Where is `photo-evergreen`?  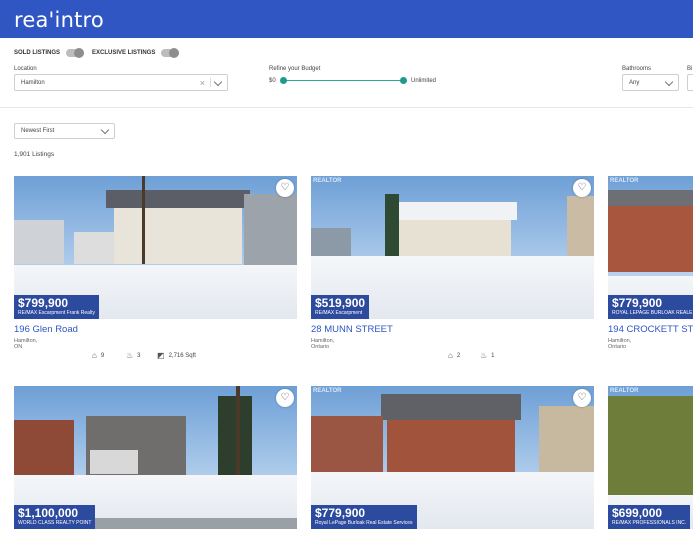
photo-evergreen is located at coordinates (235, 436).